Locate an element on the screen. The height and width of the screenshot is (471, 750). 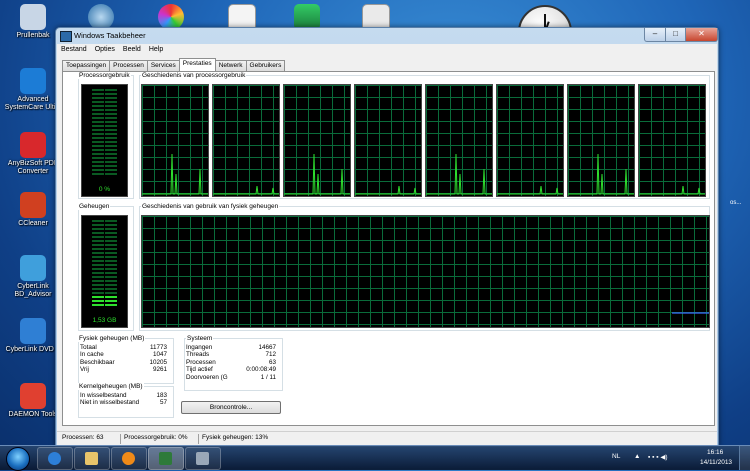
desktop-icon: Advanced SystemCare Ultim is located at coordinates (33, 90).